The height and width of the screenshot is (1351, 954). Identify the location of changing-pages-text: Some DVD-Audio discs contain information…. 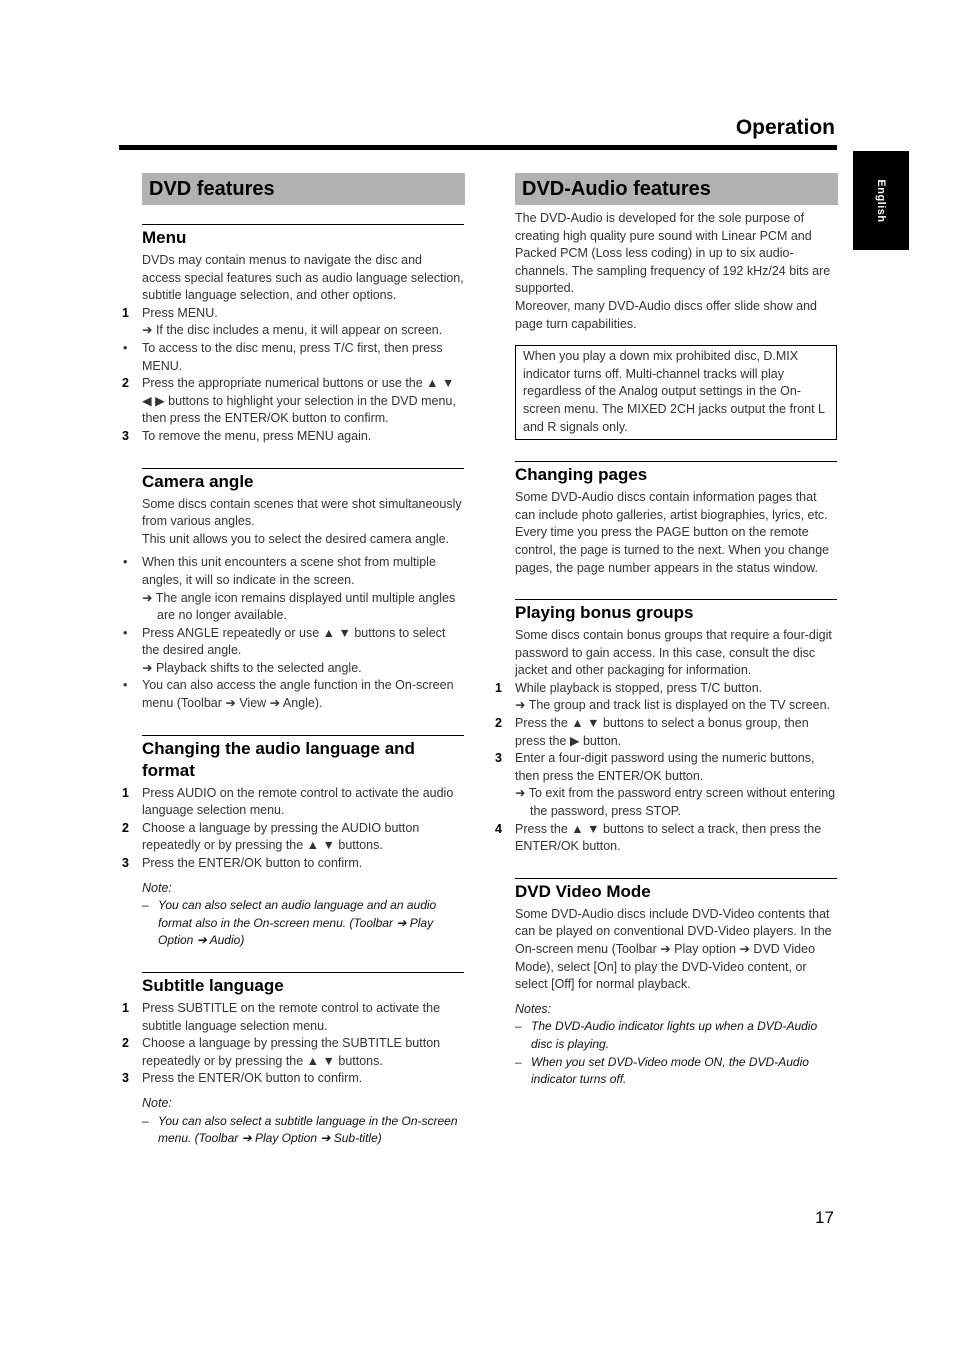
(672, 532).